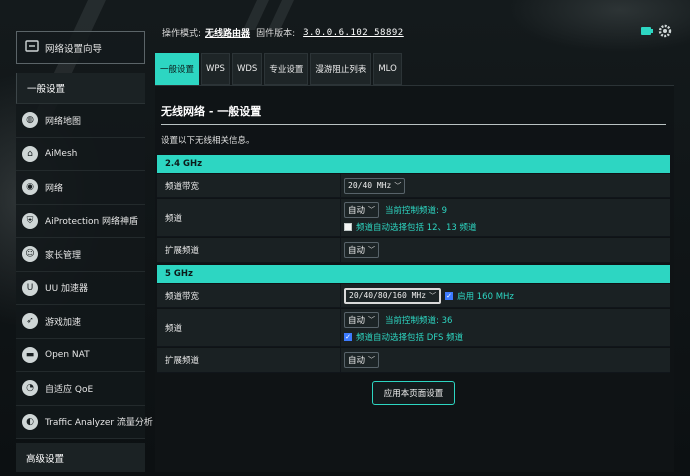 The width and height of the screenshot is (690, 476). Describe the element at coordinates (353, 33) in the screenshot. I see `firmware-value-link: 3.0.0.6.102_58892` at that location.